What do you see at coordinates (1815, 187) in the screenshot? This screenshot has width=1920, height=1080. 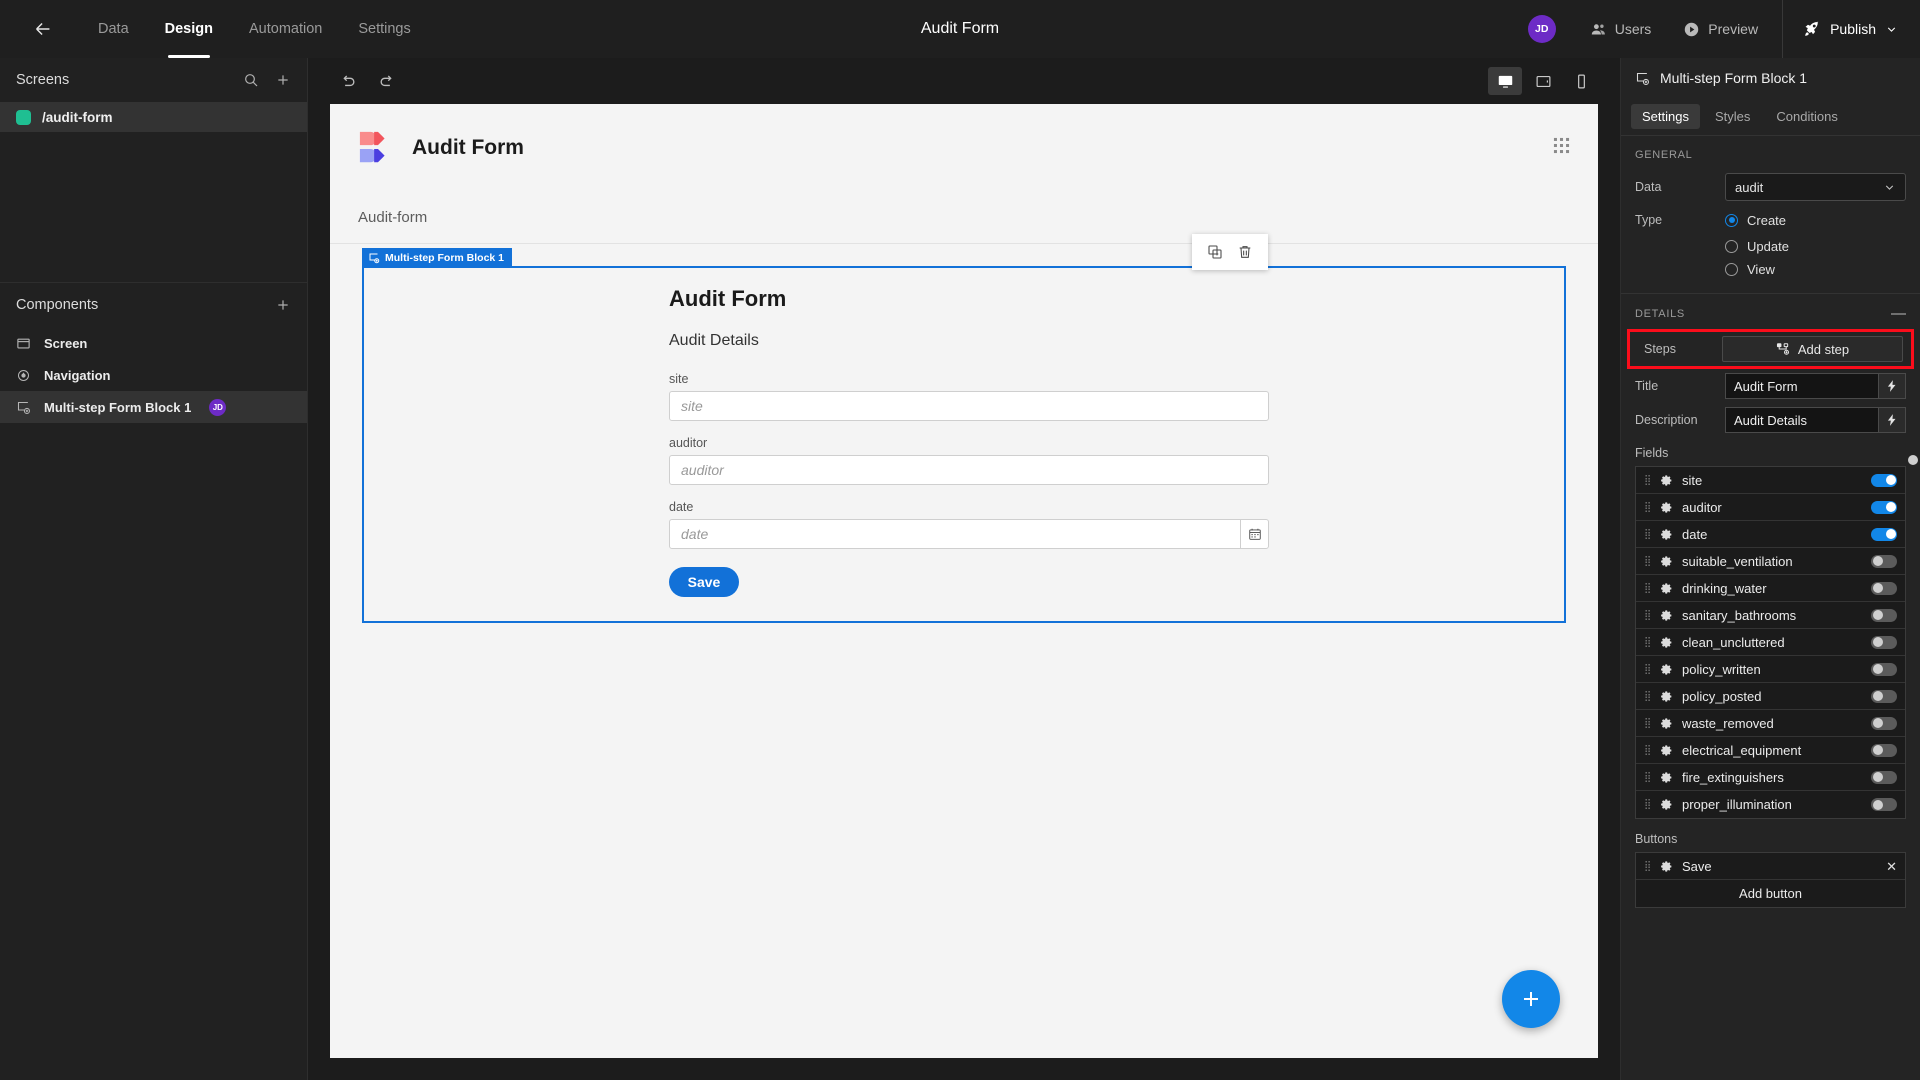 I see `data-select: audit` at bounding box center [1815, 187].